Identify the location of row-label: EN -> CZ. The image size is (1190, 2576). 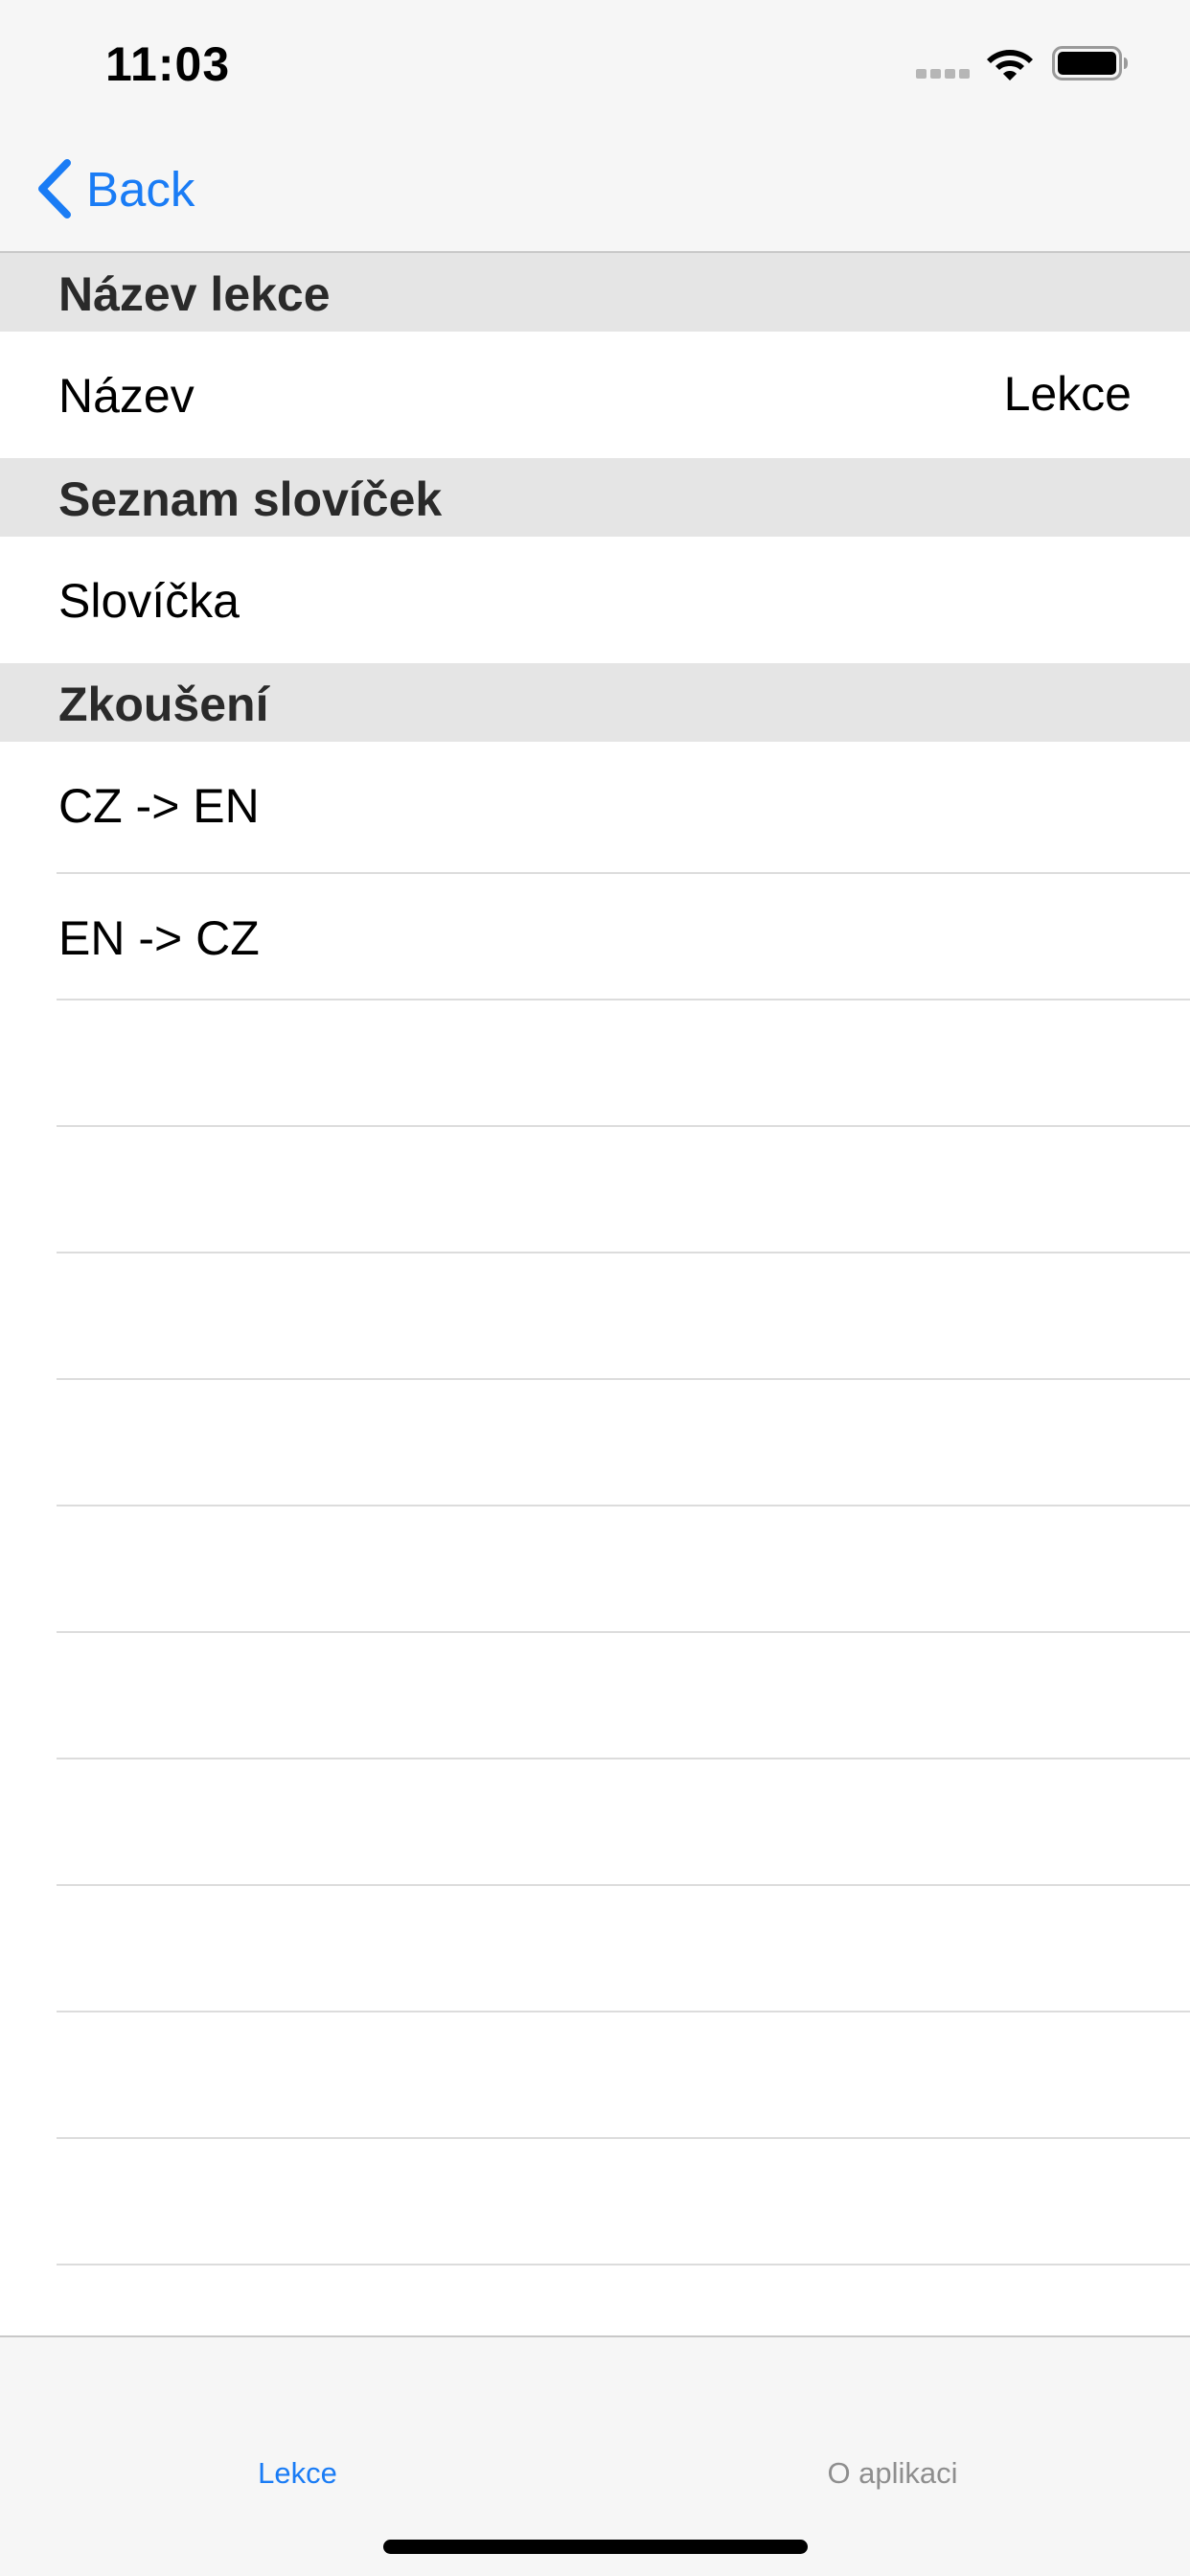
(159, 938).